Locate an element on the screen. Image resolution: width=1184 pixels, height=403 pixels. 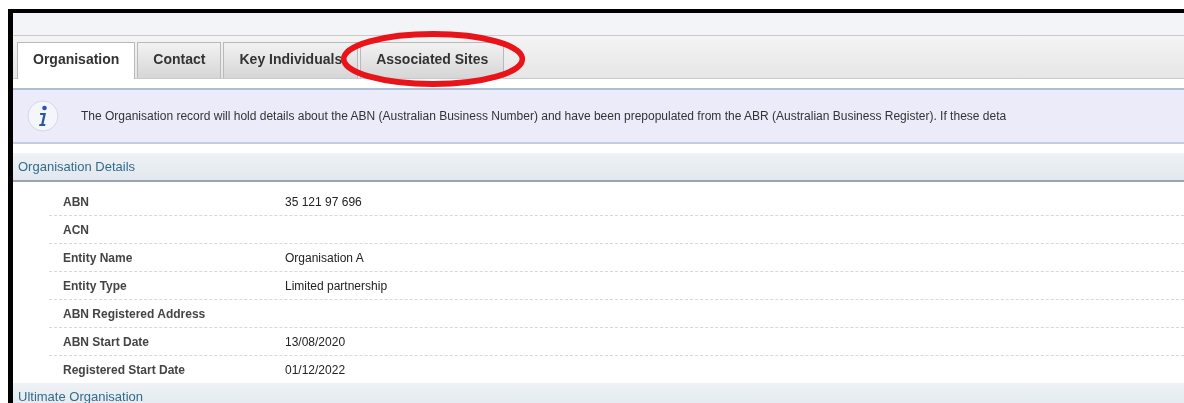
info-icon is located at coordinates (43, 116).